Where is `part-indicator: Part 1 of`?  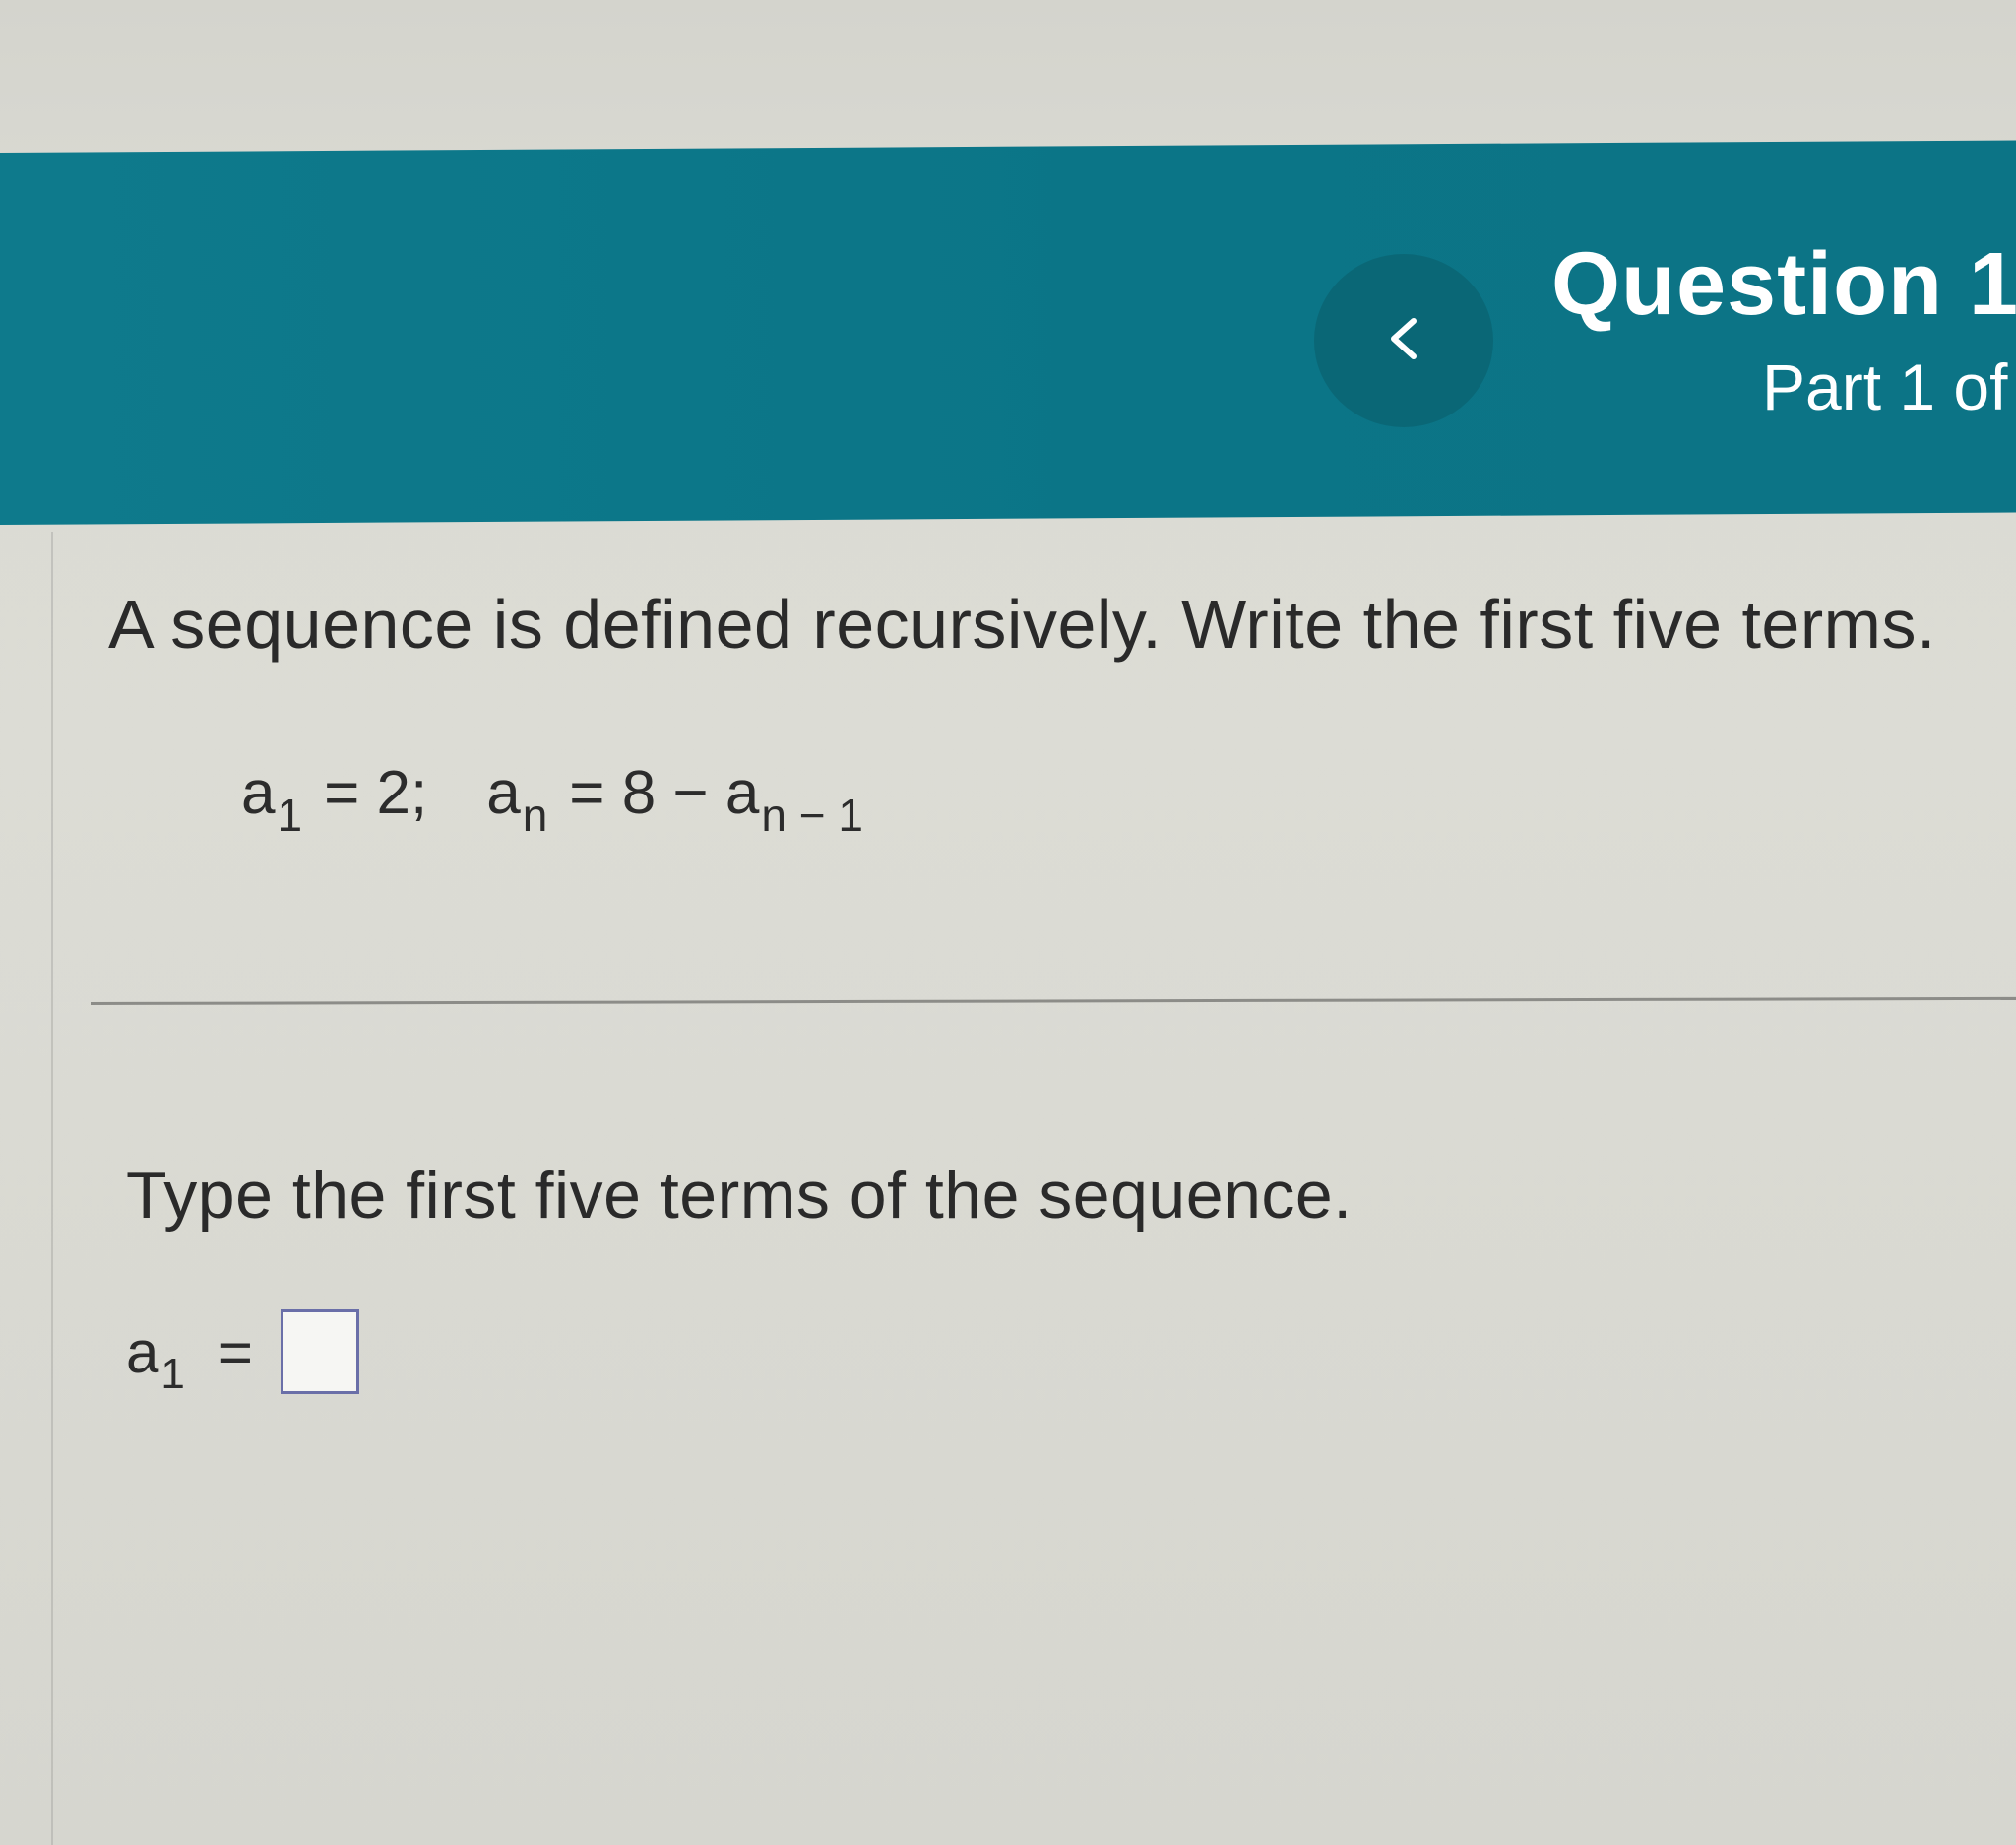 part-indicator: Part 1 of is located at coordinates (1885, 387).